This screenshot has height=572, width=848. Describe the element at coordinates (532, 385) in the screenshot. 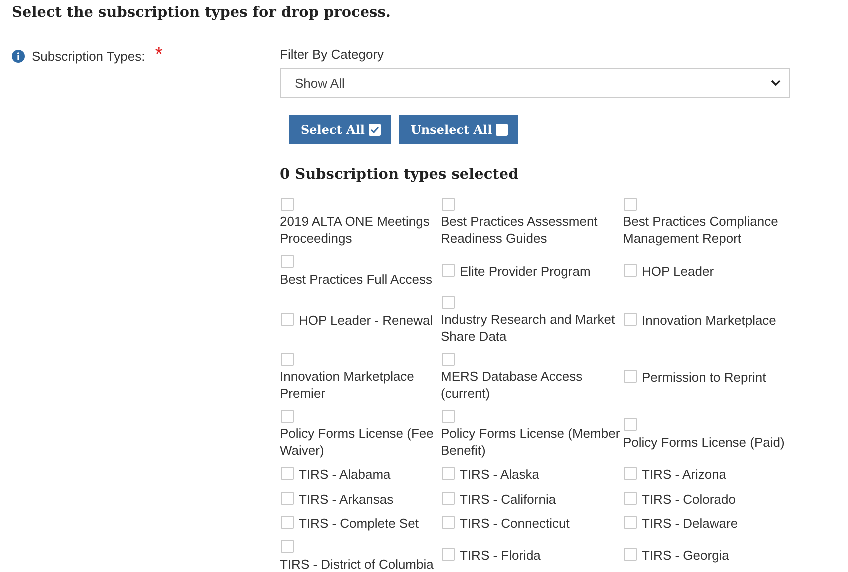

I see `option-label: MERS Database Access (current)` at that location.